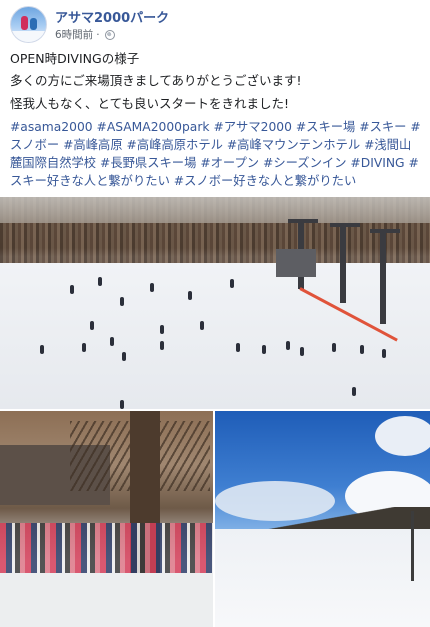  I want to click on hashtag-link: #高峰高原, so click(93, 145).